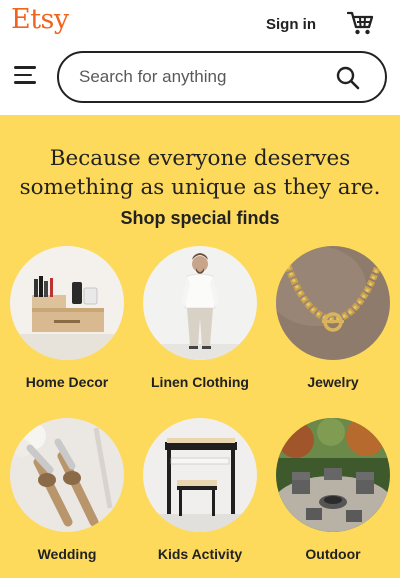 The width and height of the screenshot is (400, 578). What do you see at coordinates (291, 24) in the screenshot?
I see `sign-in-link: Sign in` at bounding box center [291, 24].